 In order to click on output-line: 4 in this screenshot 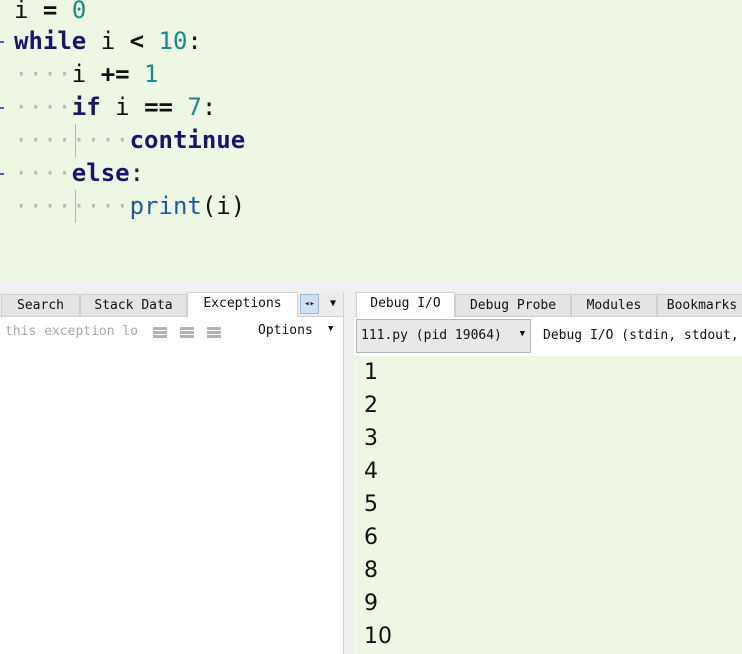, I will do `click(371, 471)`.